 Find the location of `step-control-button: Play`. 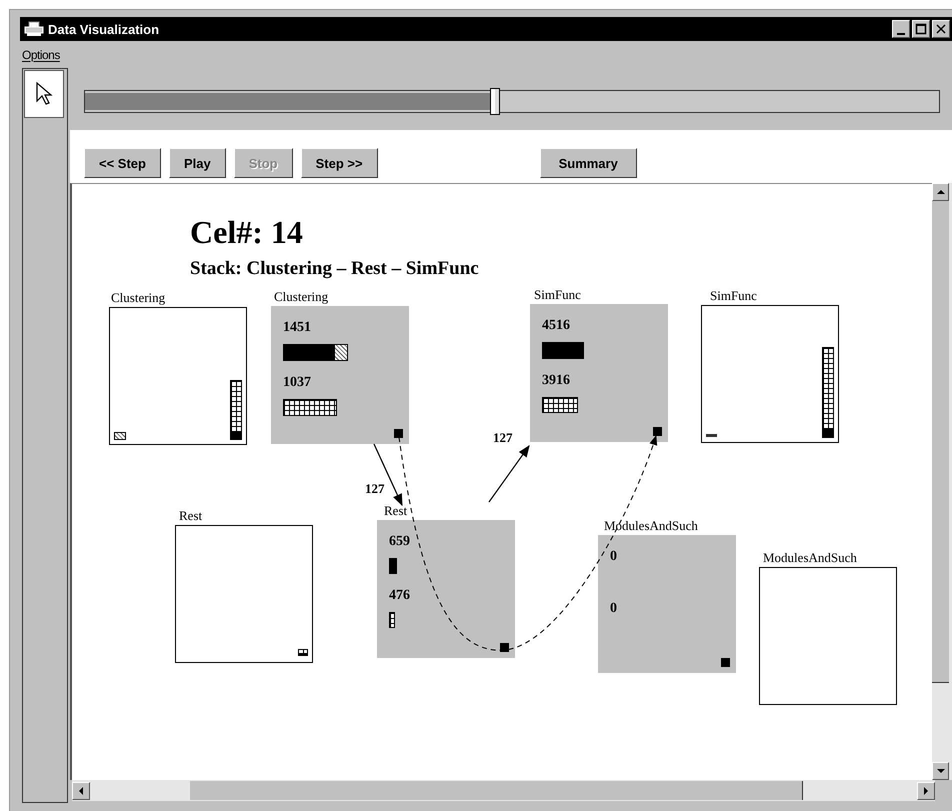

step-control-button: Play is located at coordinates (197, 163).